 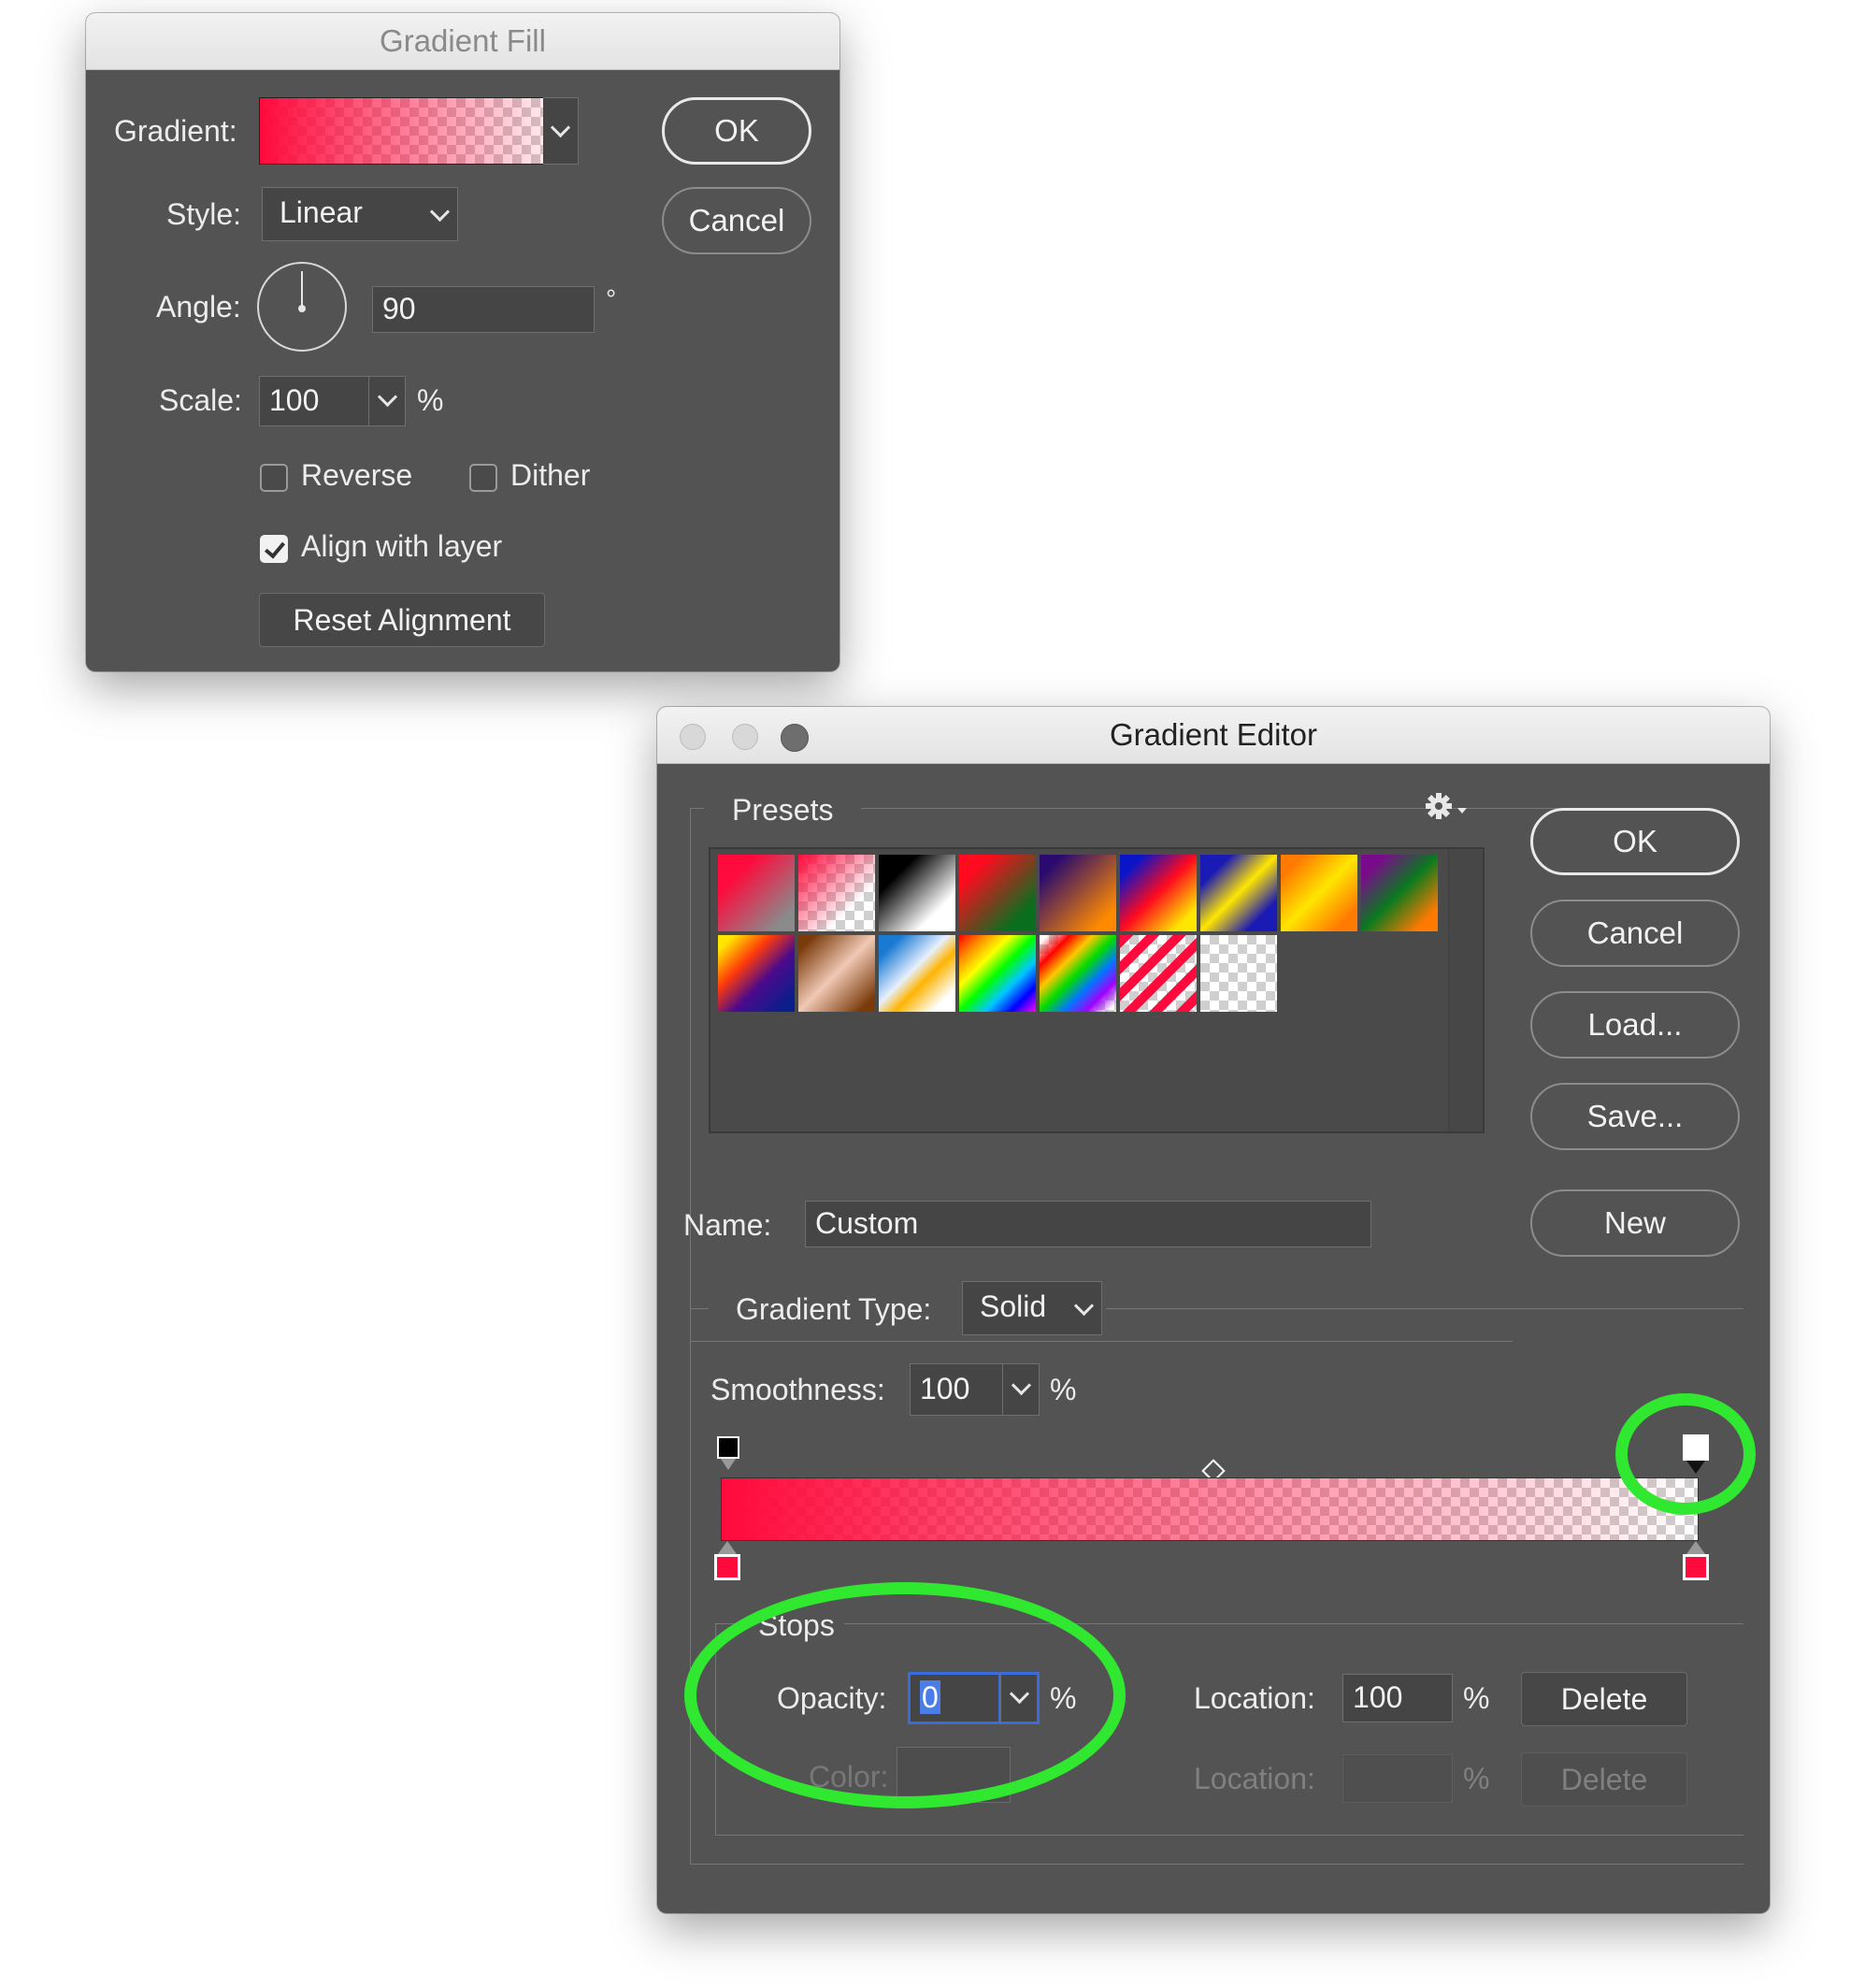 What do you see at coordinates (204, 214) in the screenshot?
I see `style-label: Style:` at bounding box center [204, 214].